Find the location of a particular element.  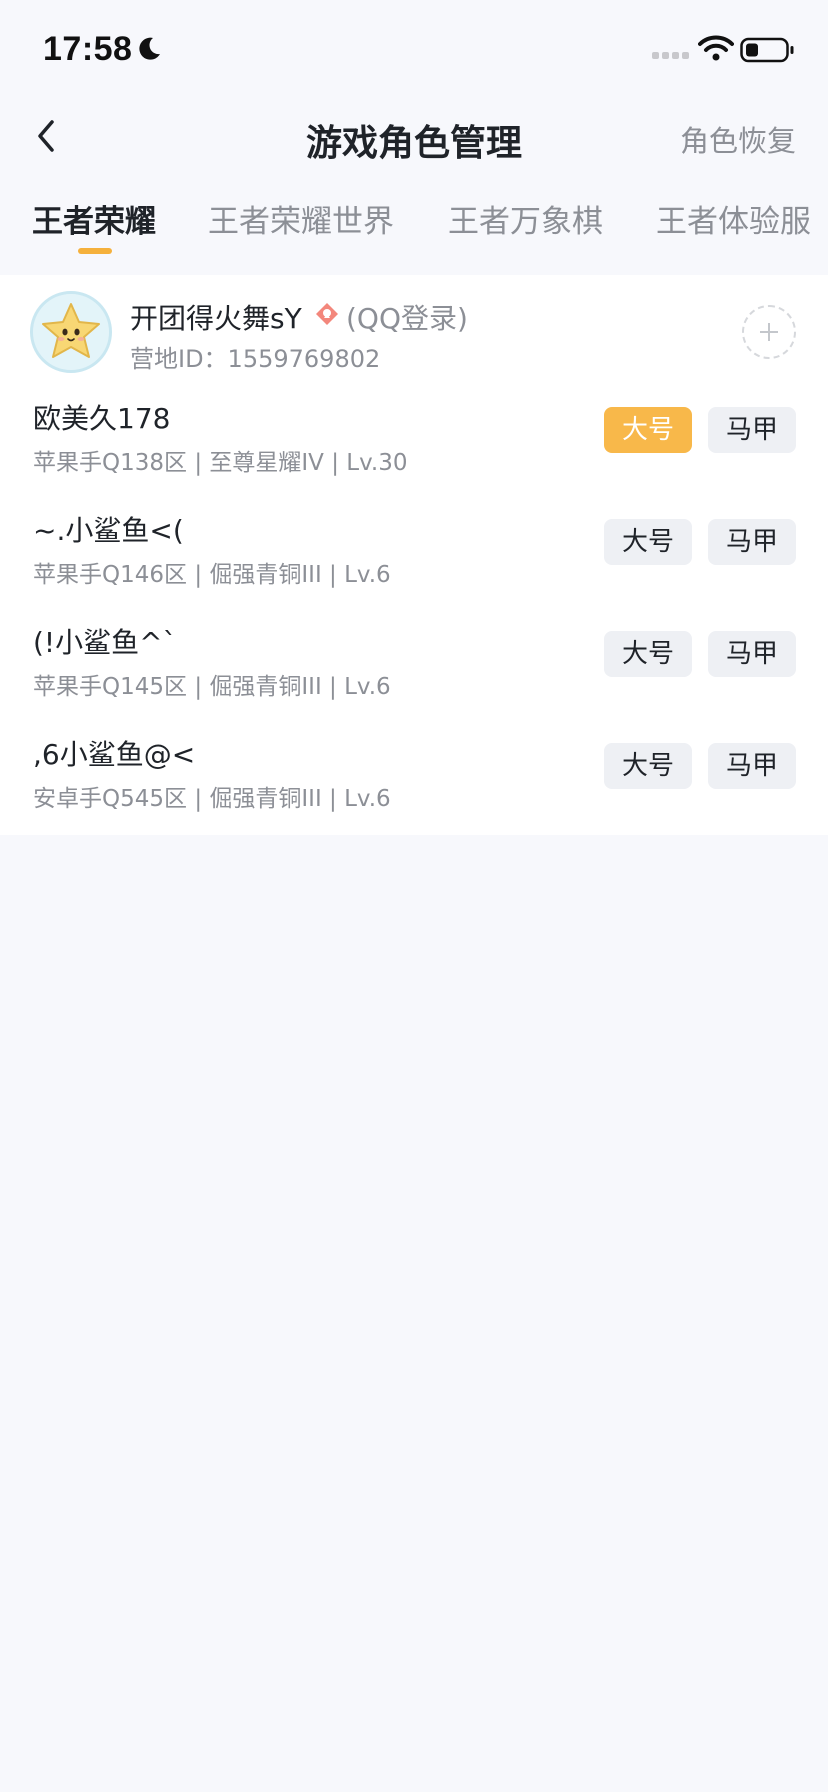

add-account-button is located at coordinates (769, 332).